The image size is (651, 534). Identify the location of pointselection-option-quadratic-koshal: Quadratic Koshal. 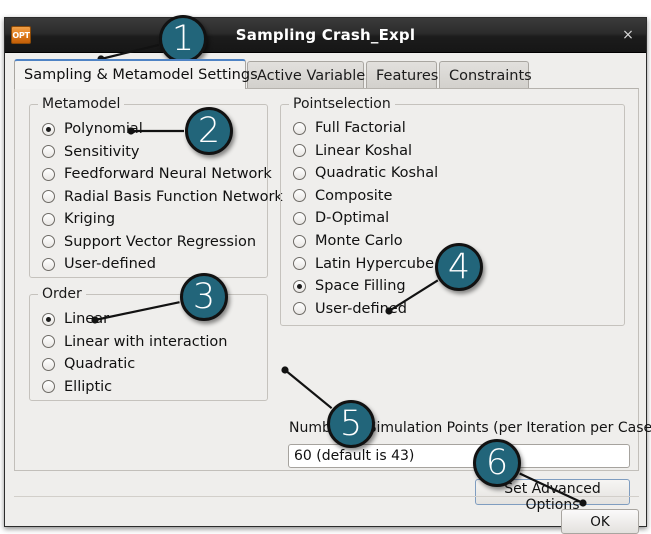
(365, 173).